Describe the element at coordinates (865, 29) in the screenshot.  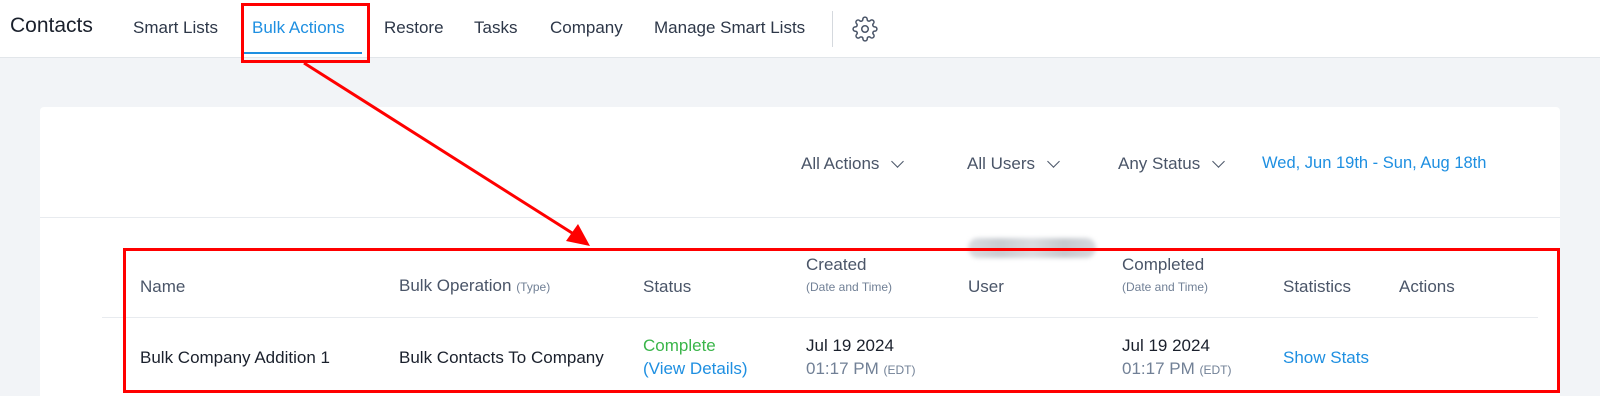
I see `gear-icon` at that location.